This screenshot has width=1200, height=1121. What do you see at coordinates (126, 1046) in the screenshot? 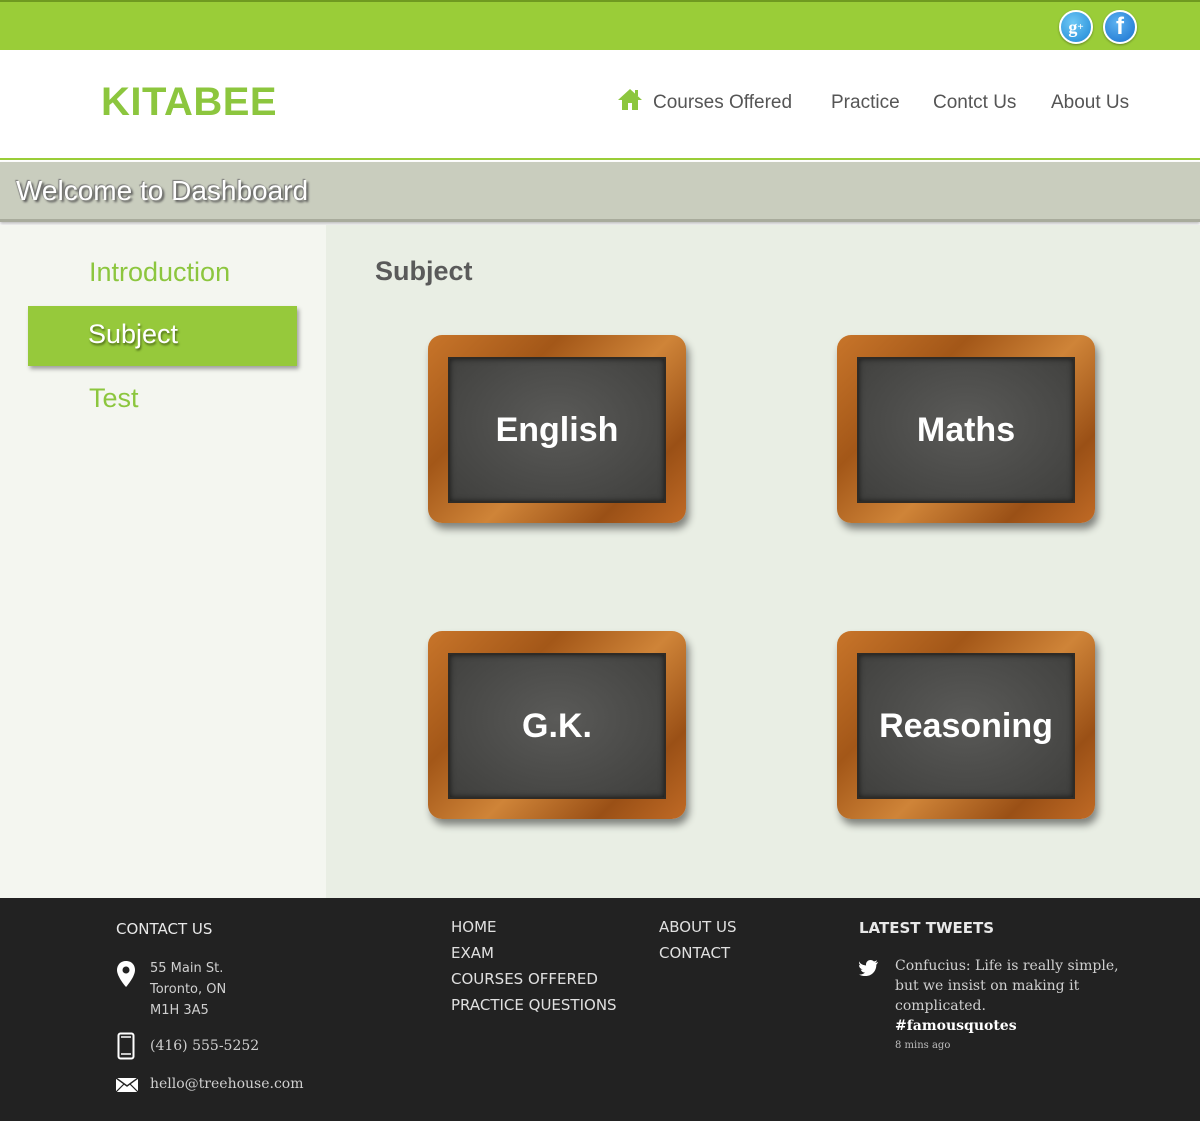
I see `phone-icon` at bounding box center [126, 1046].